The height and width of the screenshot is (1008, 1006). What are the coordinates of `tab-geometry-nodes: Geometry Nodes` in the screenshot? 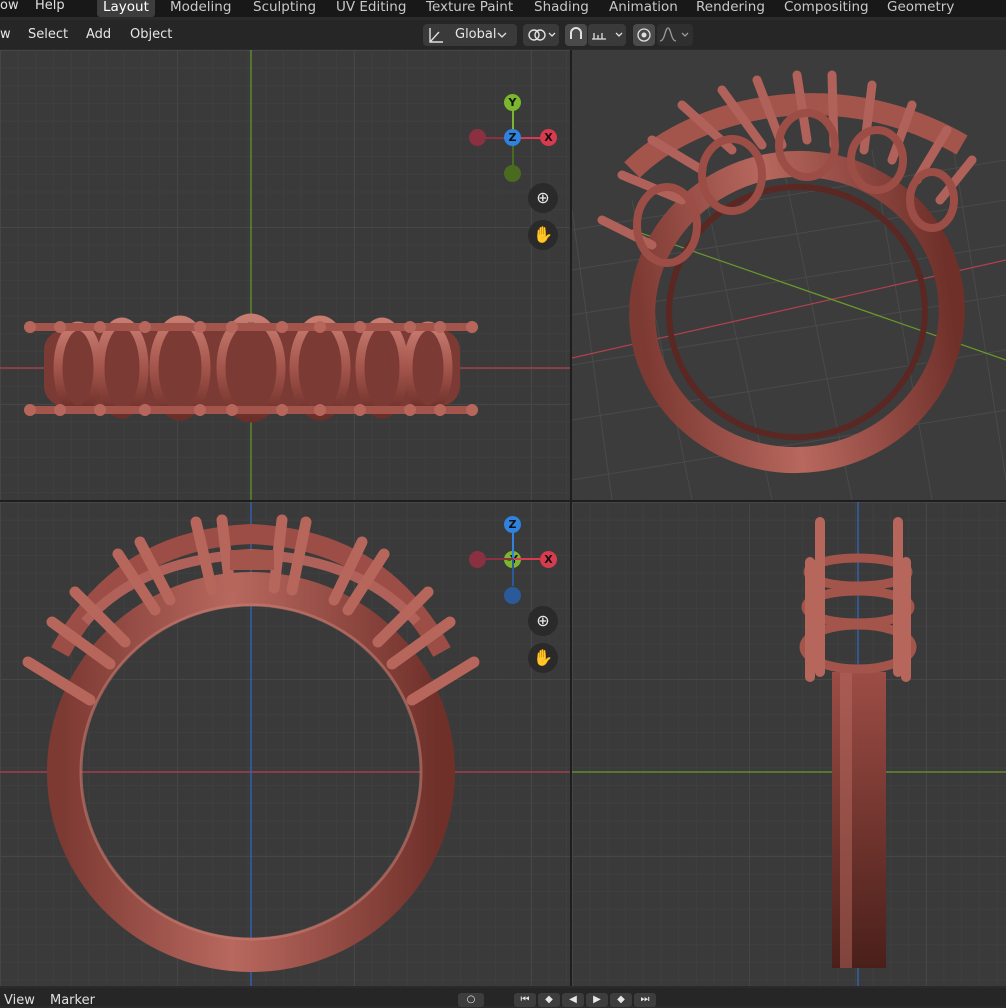 It's located at (943, 17).